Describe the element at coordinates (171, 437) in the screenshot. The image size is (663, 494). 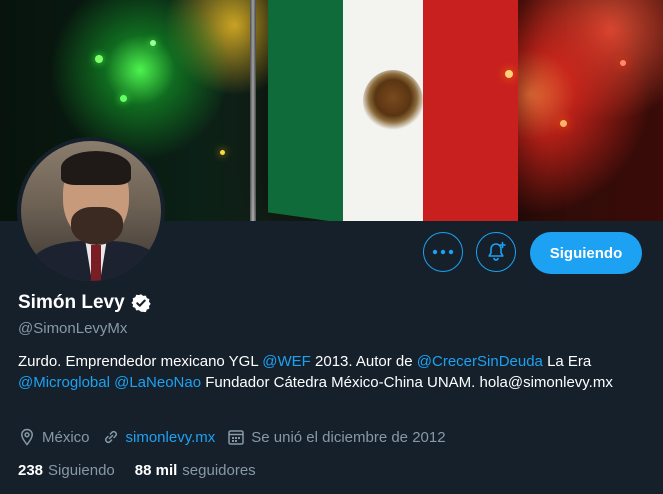
I see `website-link: simonlevy.mx` at that location.